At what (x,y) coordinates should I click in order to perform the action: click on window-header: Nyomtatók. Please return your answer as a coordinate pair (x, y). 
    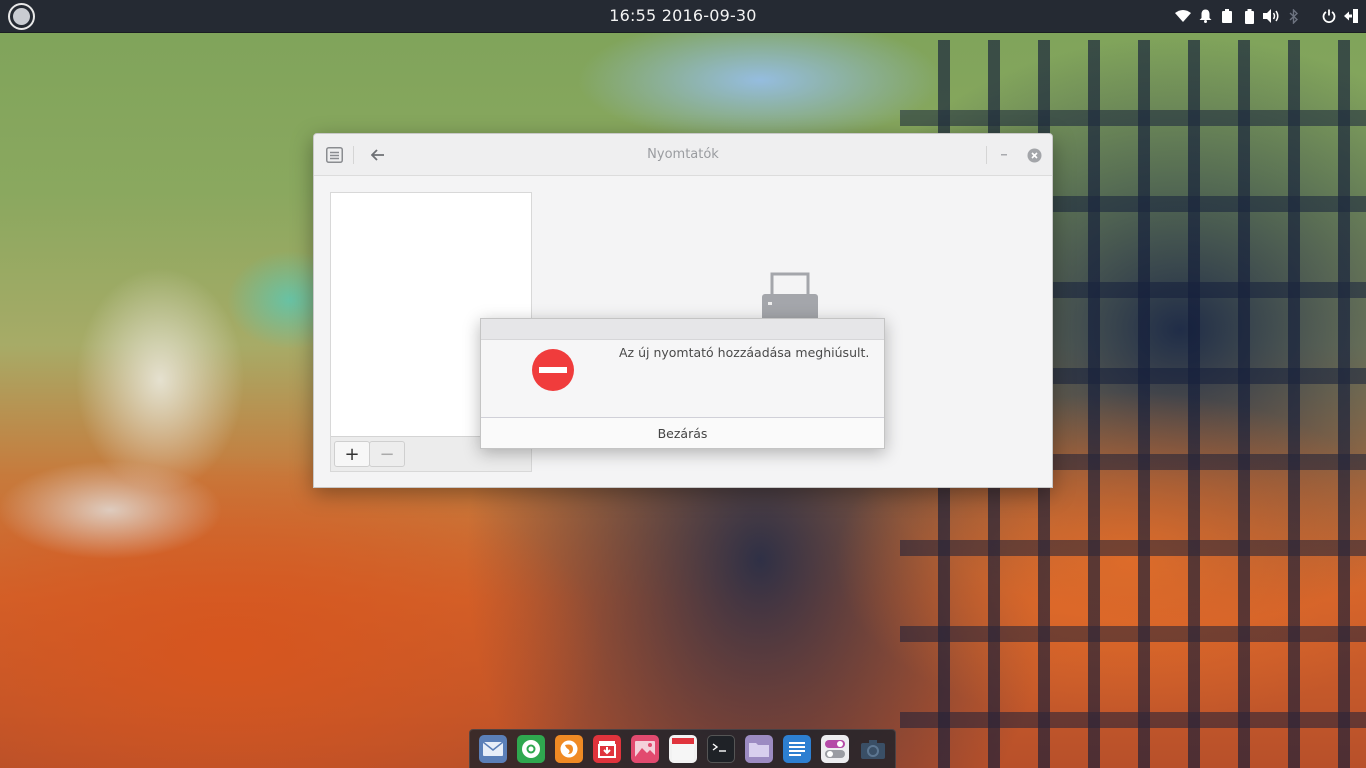
    Looking at the image, I should click on (683, 155).